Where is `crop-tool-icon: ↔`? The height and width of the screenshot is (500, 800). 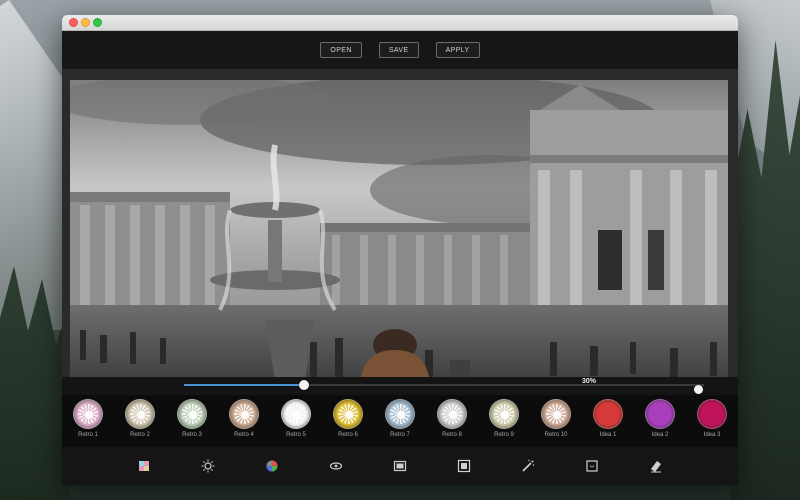
crop-tool-icon: ↔ is located at coordinates (592, 466).